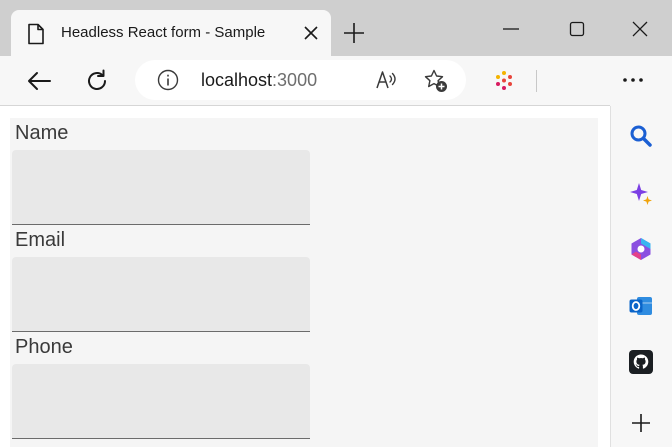 This screenshot has width=672, height=447. I want to click on phone-input, so click(161, 401).